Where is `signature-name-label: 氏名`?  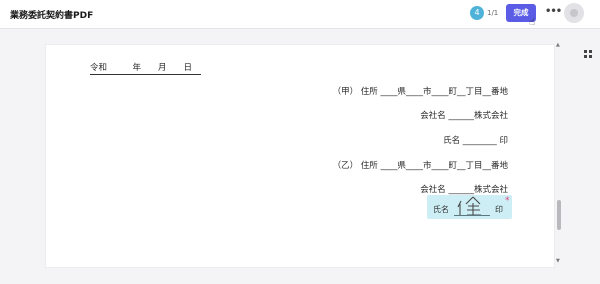
signature-name-label: 氏名 is located at coordinates (441, 209).